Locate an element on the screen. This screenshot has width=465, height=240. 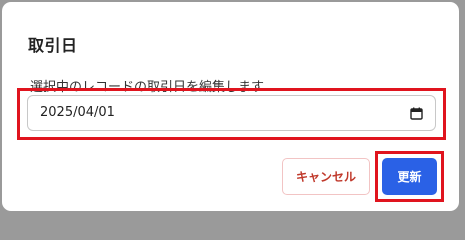
calendar-icon is located at coordinates (416, 113).